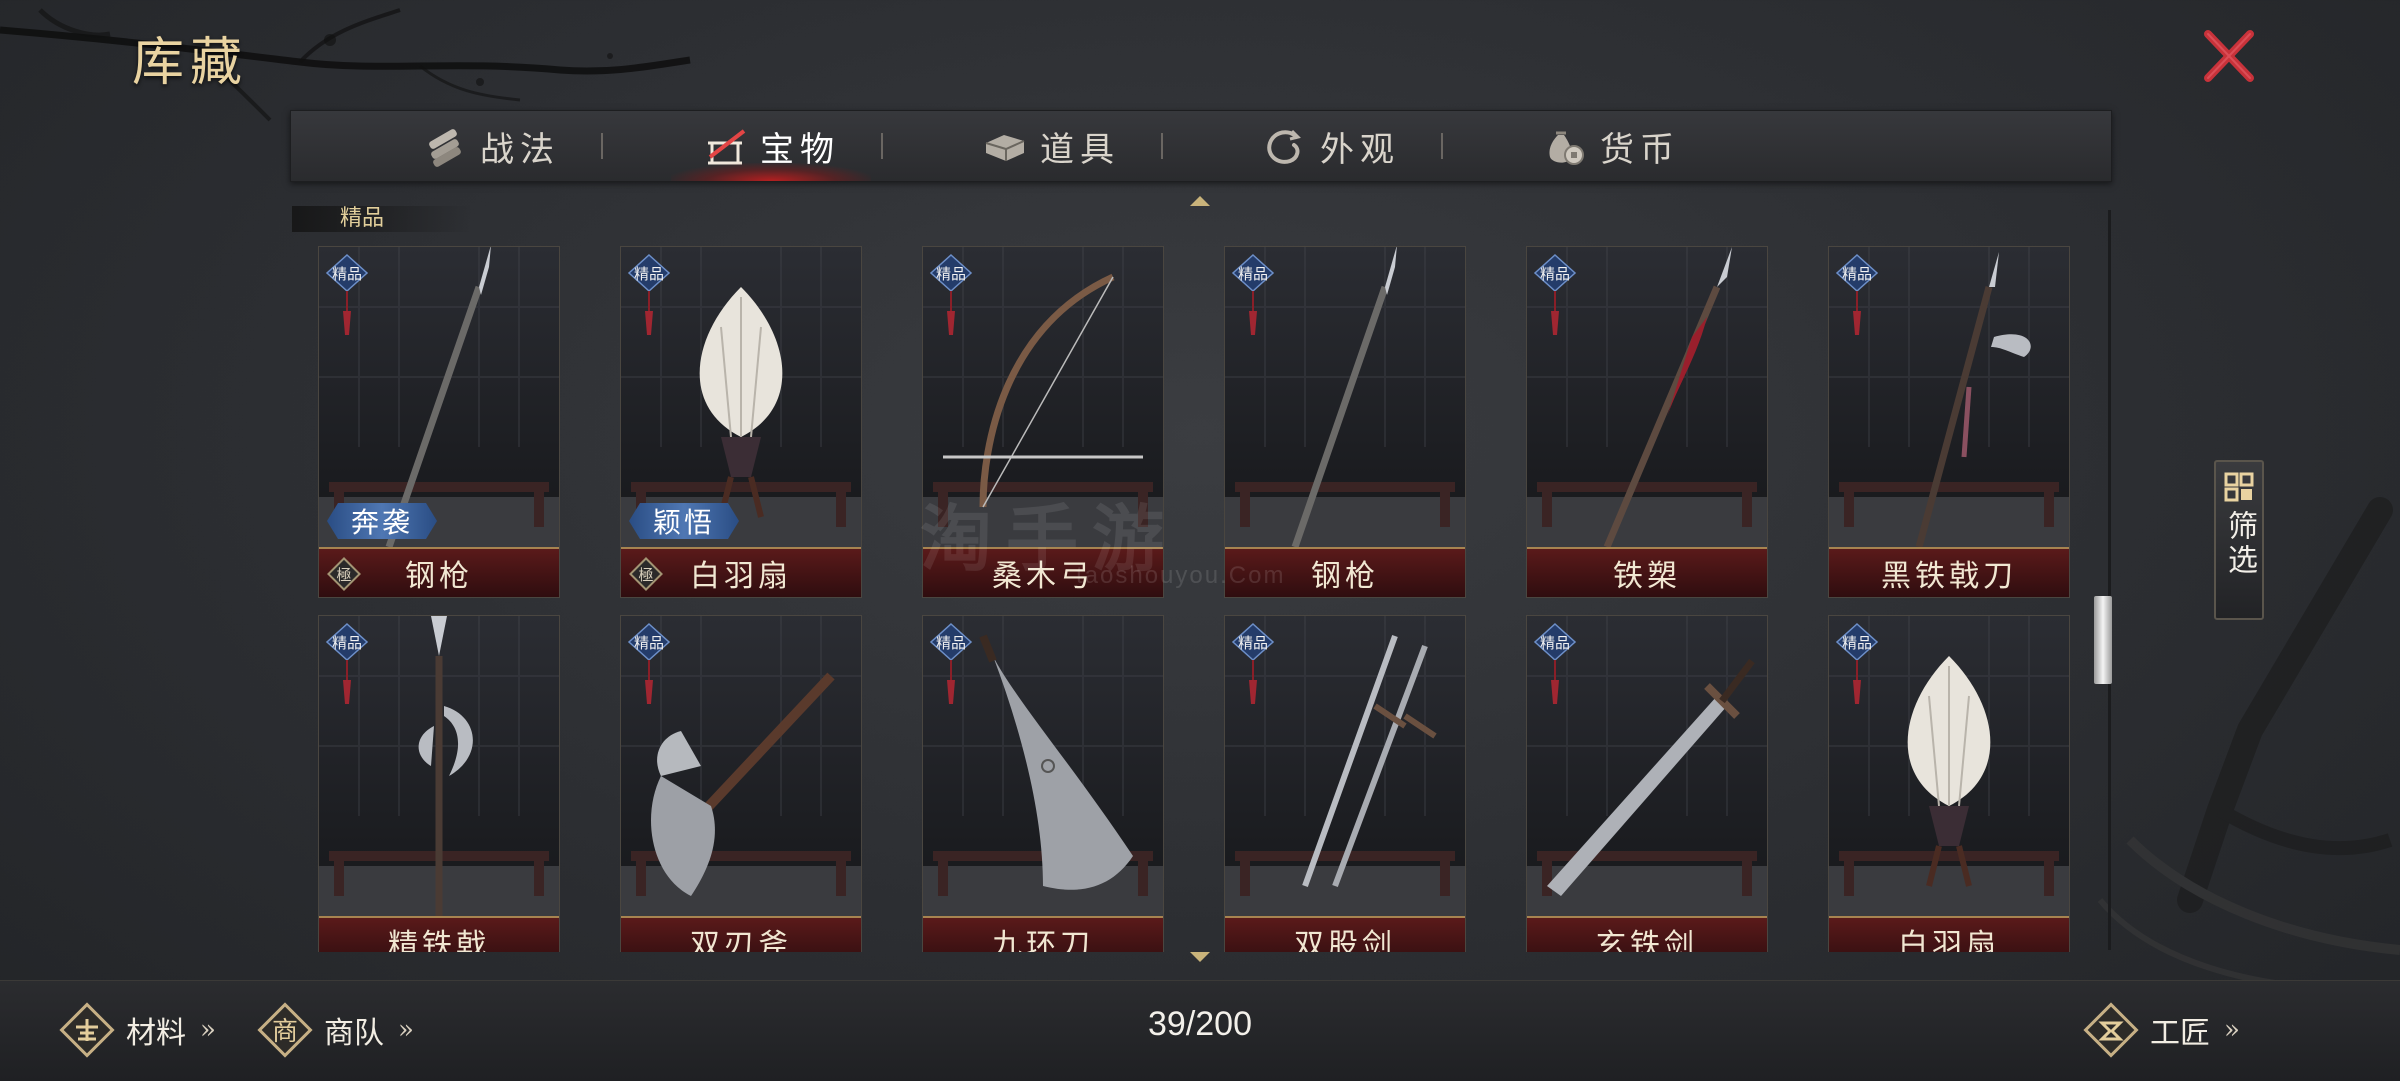 The image size is (2400, 1081). Describe the element at coordinates (1949, 934) in the screenshot. I see `item-name: 白羽扇` at that location.